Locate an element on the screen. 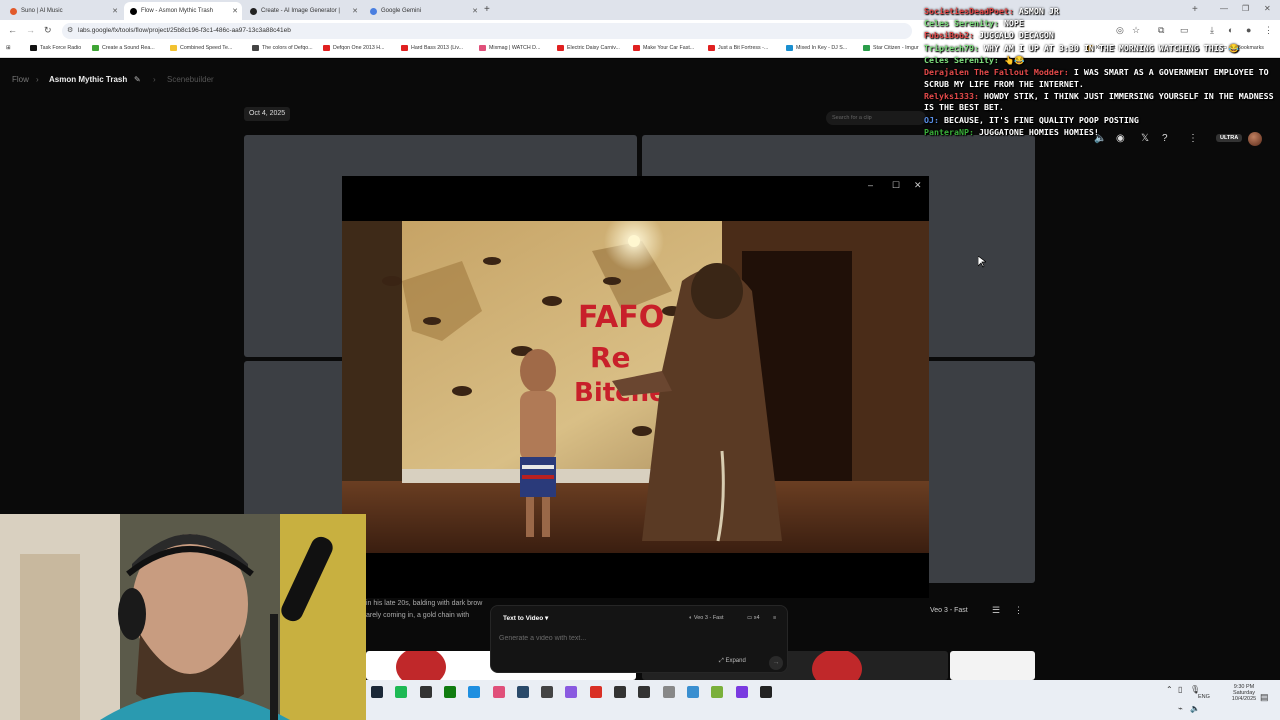  clip-search-input: Search for a clip is located at coordinates (876, 118).